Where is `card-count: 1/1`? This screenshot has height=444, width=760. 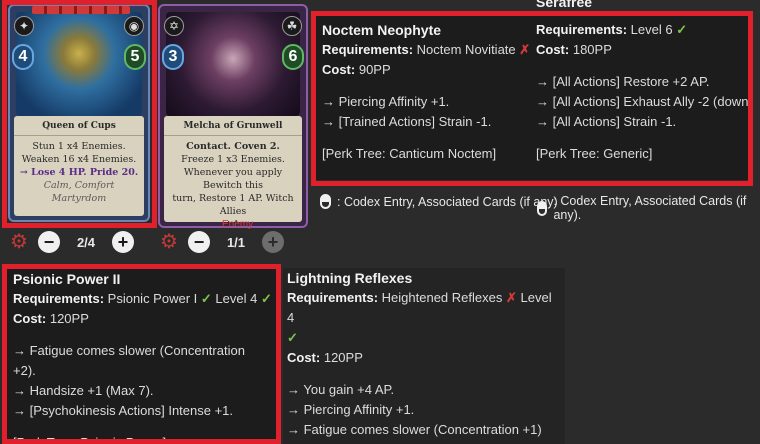 card-count: 1/1 is located at coordinates (236, 242).